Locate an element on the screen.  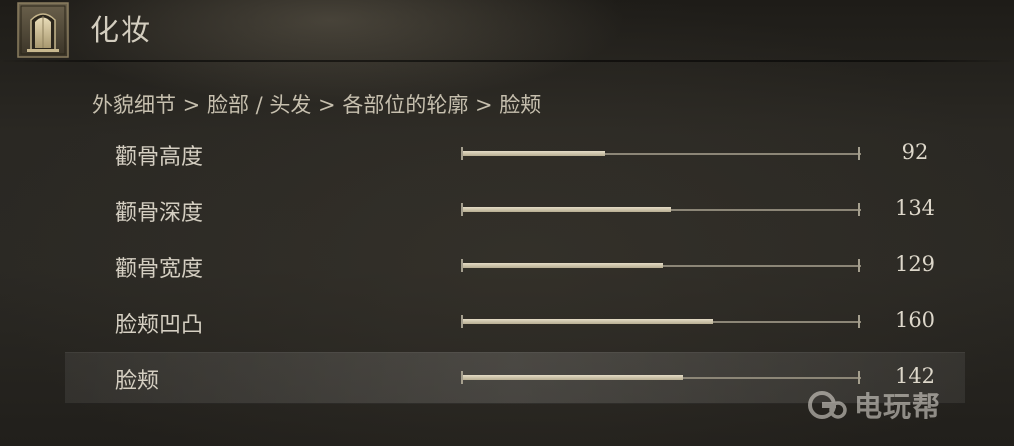
slider-value: 92 is located at coordinates (915, 152).